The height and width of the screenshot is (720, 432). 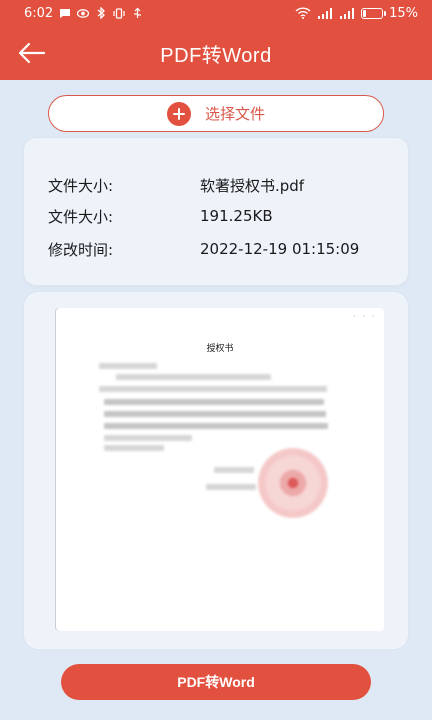 What do you see at coordinates (65, 13) in the screenshot?
I see `message-icon` at bounding box center [65, 13].